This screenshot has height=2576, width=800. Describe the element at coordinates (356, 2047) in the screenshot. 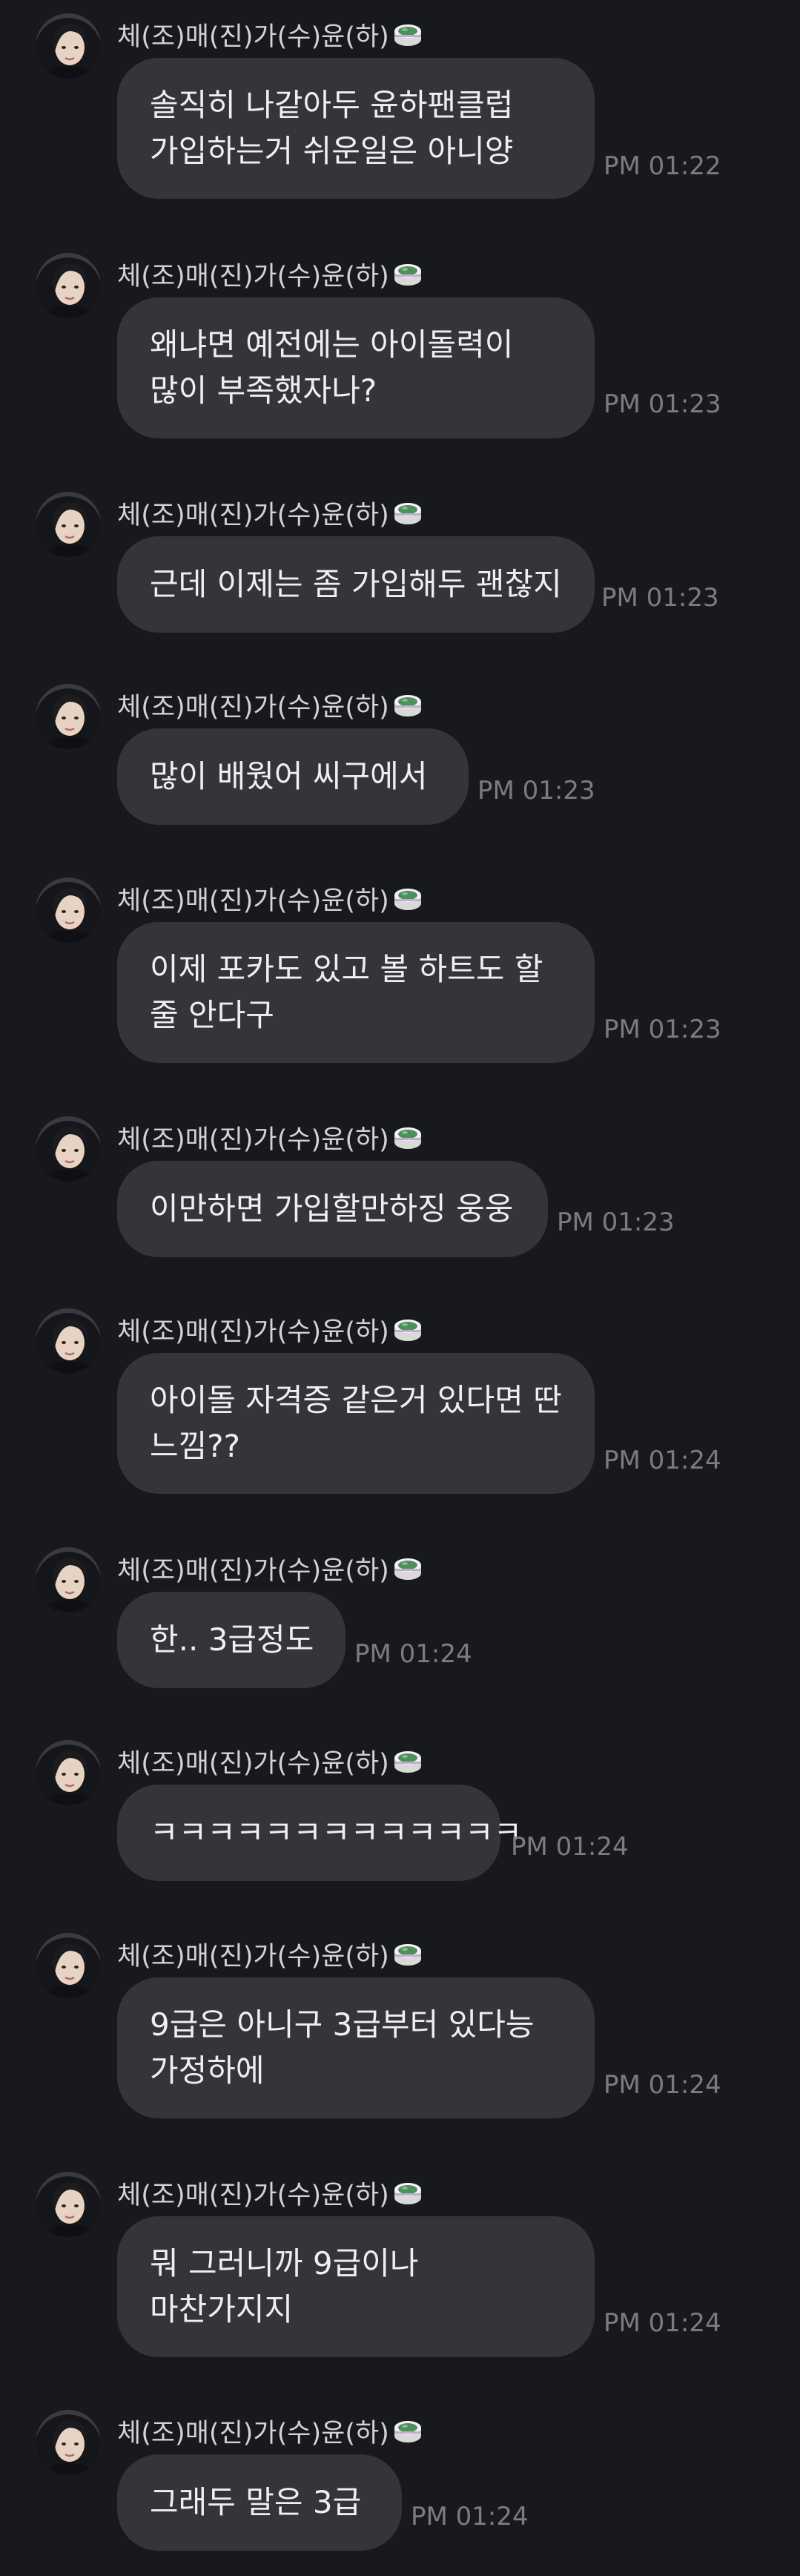

I see `message-bubble: 9급은 아니구 3급부터 있다능가정하에` at that location.